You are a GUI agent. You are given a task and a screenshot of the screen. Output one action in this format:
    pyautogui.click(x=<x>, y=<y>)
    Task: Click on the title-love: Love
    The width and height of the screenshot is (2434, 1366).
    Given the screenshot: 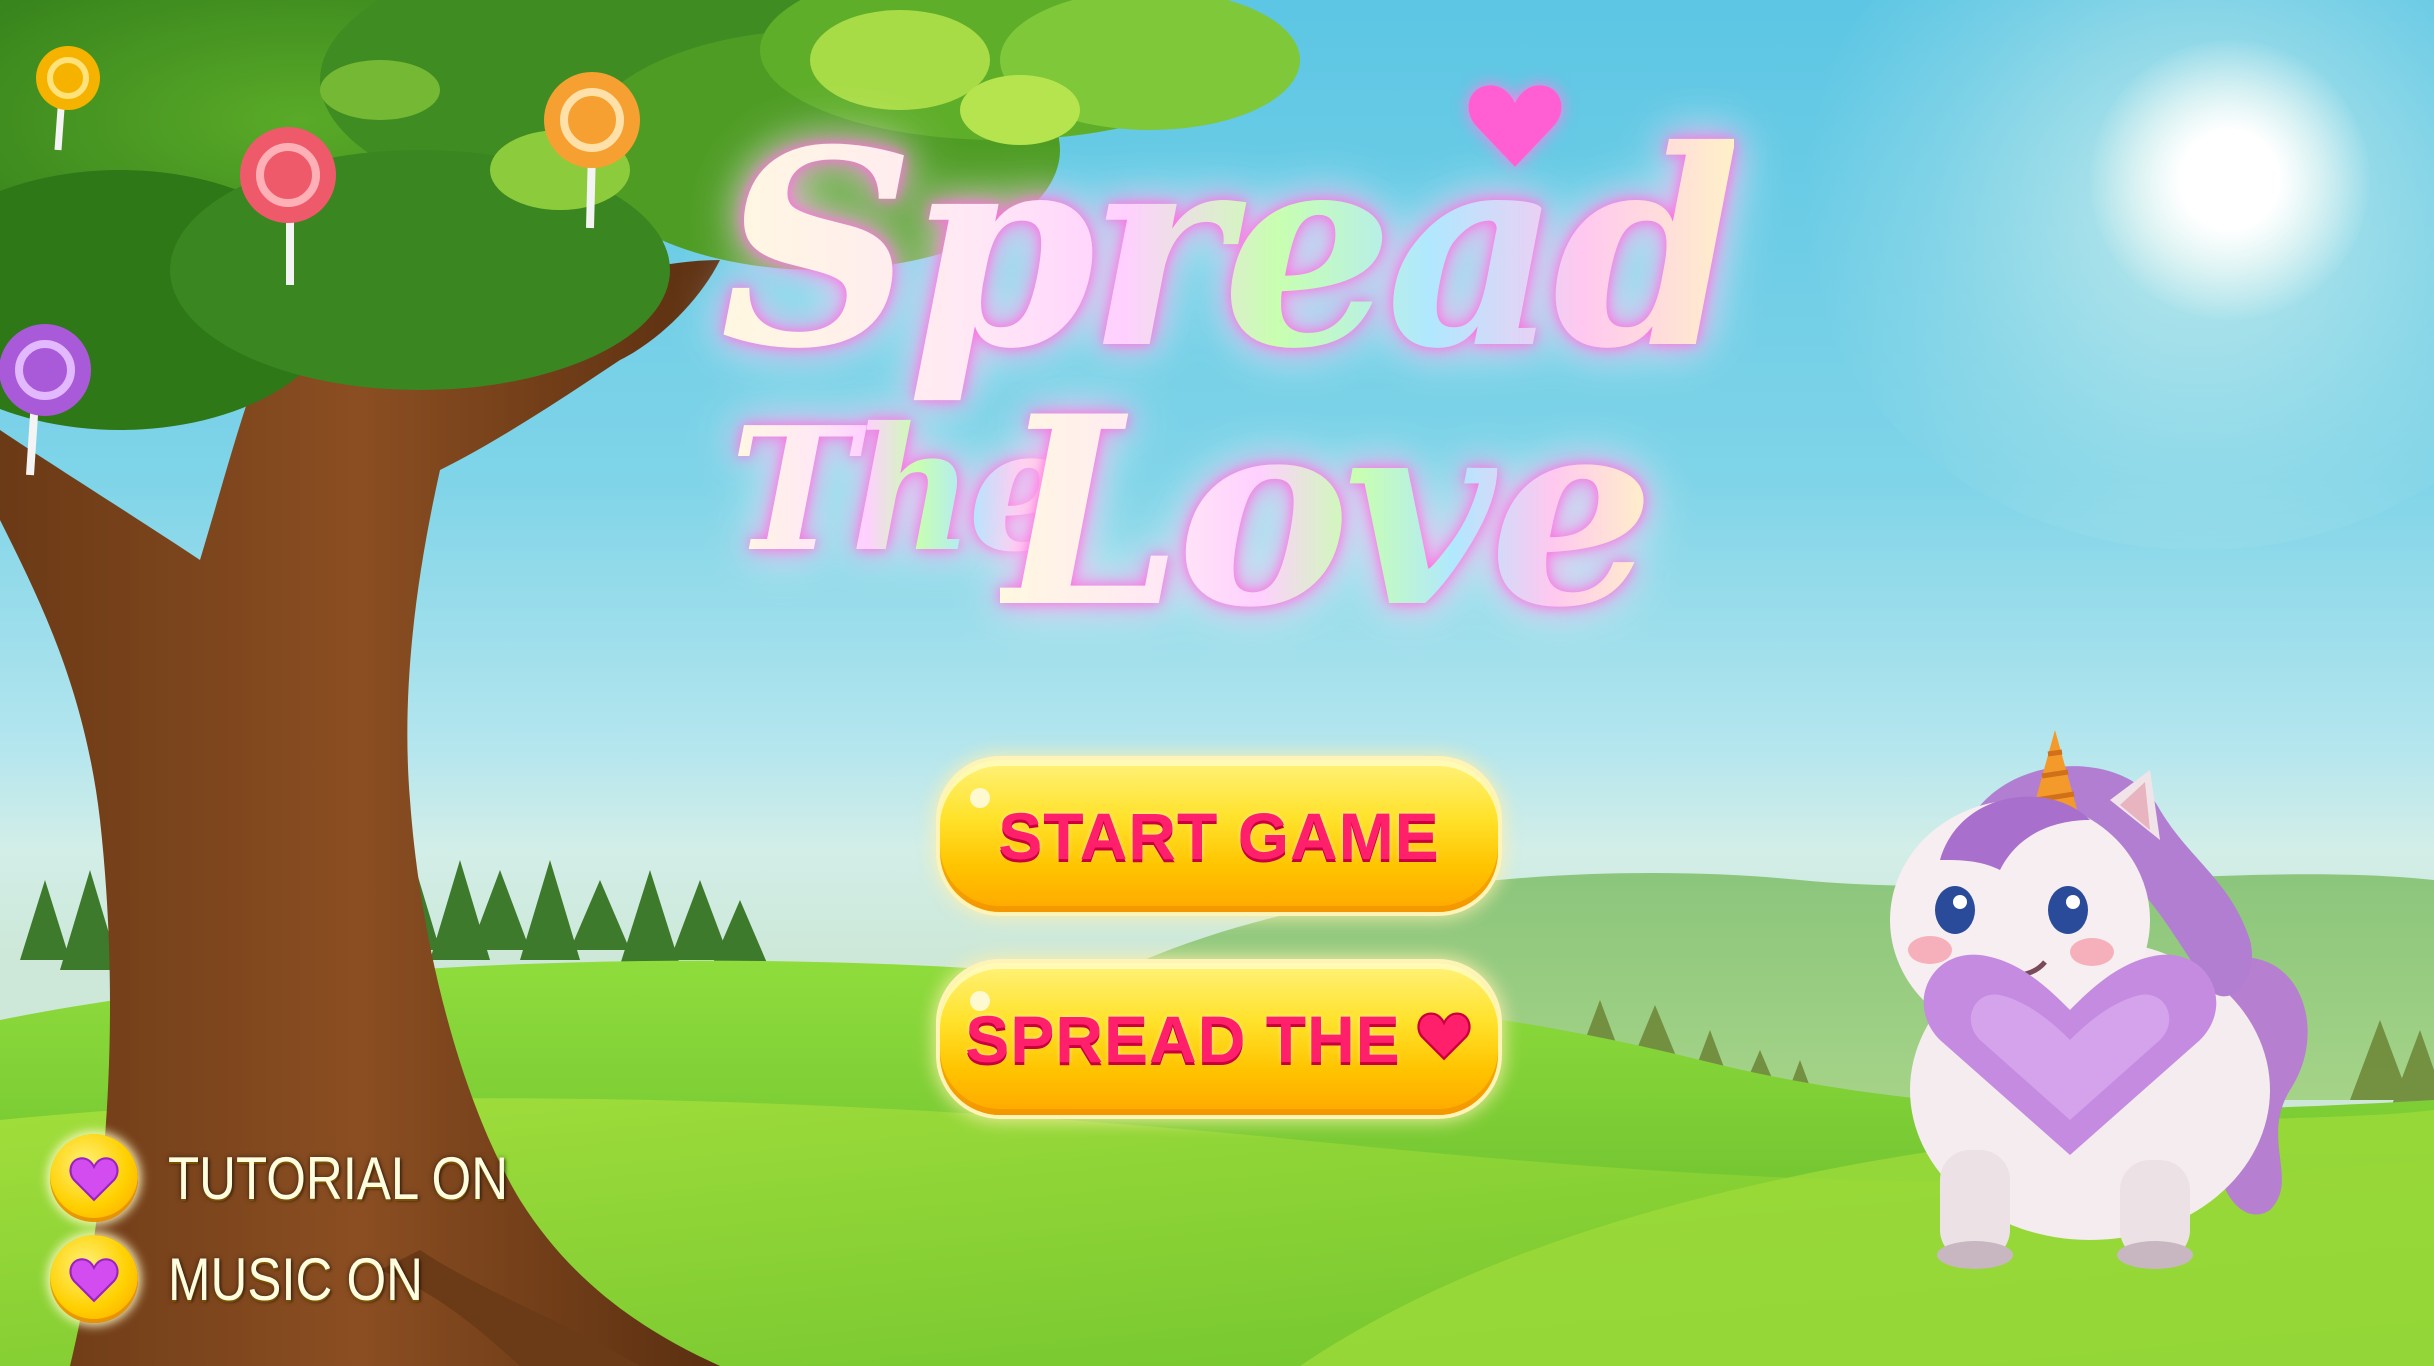 What is the action you would take?
    pyautogui.click(x=1327, y=512)
    